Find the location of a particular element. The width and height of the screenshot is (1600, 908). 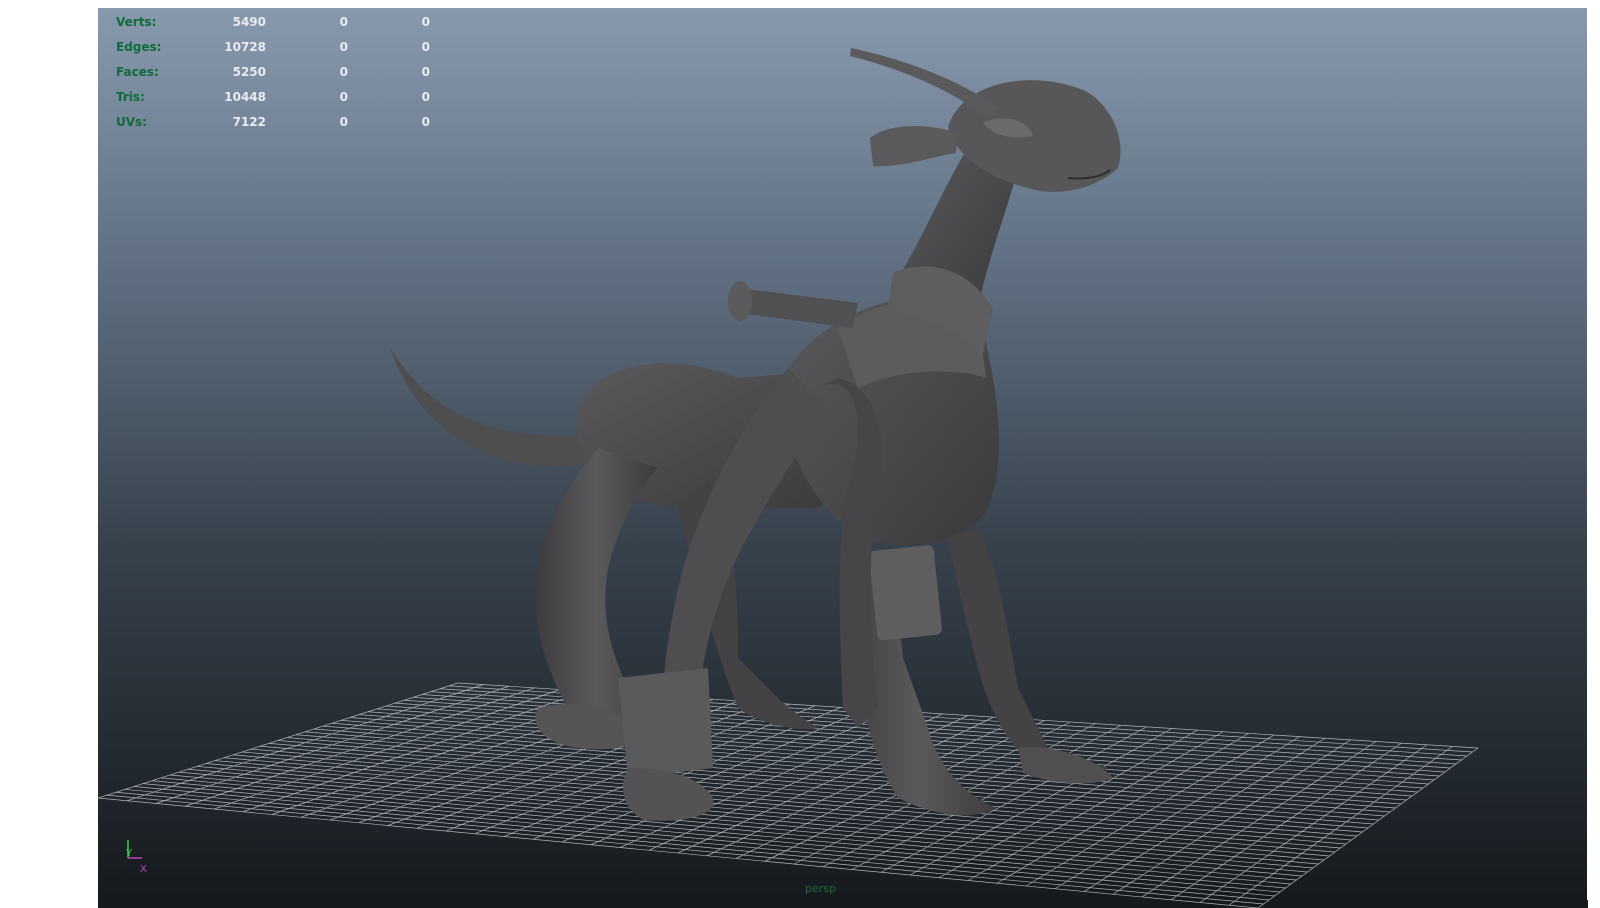

axis-y-label: Y is located at coordinates (129, 853).